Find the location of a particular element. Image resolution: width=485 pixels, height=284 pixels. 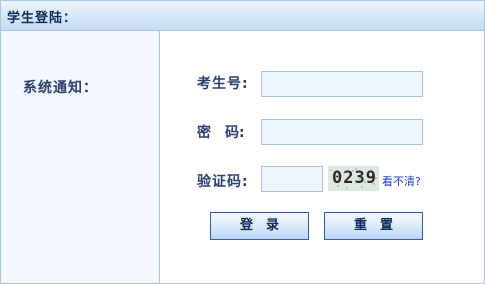

panel-title: 学生登陆： is located at coordinates (42, 18).